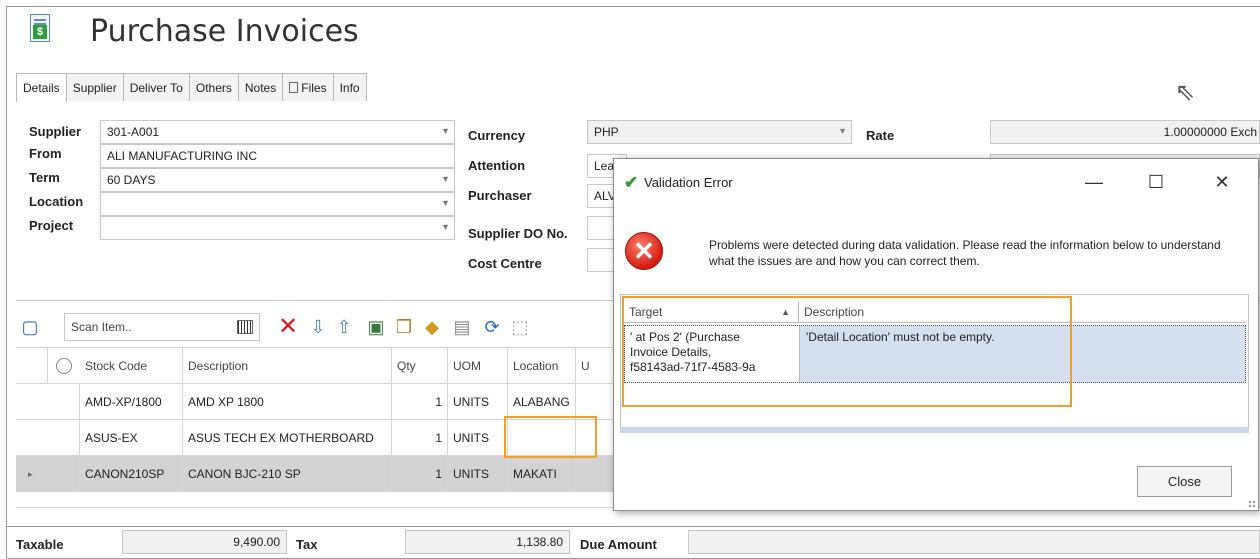 The height and width of the screenshot is (559, 1260). Describe the element at coordinates (487, 542) in the screenshot. I see `tax-field: 1,138.80` at that location.